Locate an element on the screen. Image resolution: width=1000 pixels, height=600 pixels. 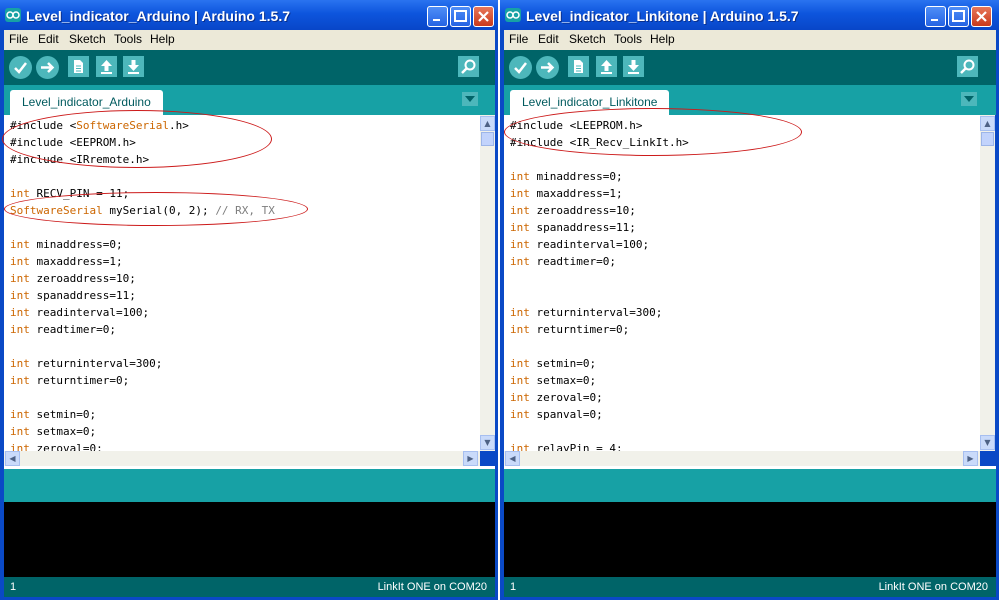
title-bar: Level_indicator_Arduino | Arduino 1.5.7 is located at coordinates (249, 15).